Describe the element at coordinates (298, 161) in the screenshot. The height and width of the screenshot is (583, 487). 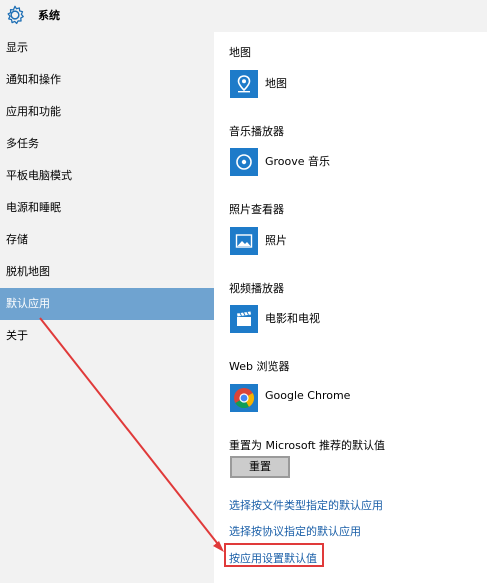
I see `app-name: Groove 音乐` at that location.